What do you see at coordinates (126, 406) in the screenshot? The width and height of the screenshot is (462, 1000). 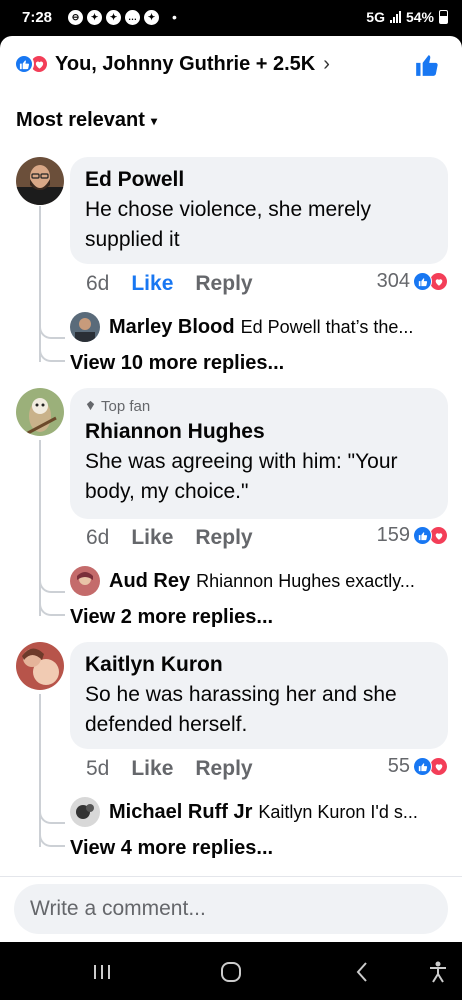 I see `top-fan-label: Top fan` at bounding box center [126, 406].